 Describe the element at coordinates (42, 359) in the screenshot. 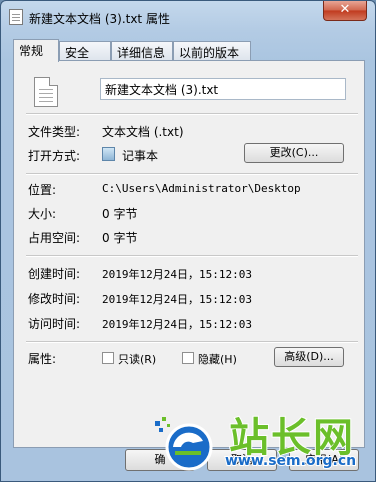

I see `attributes-label: 属性:` at that location.